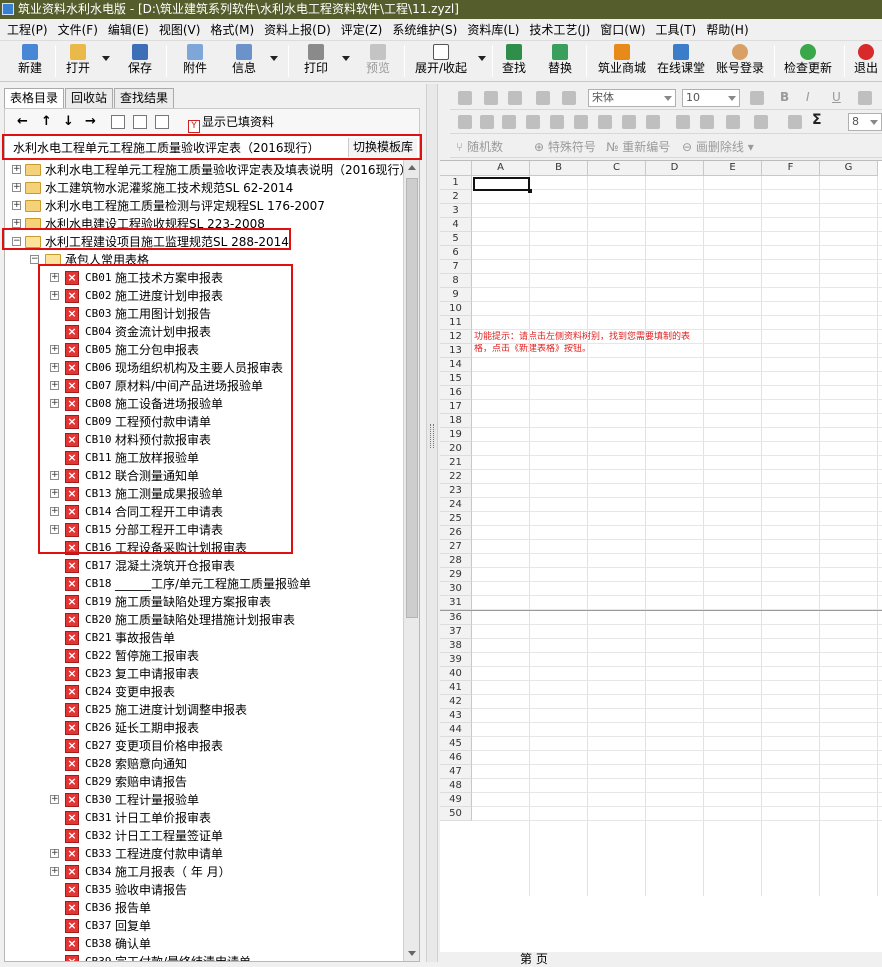 The width and height of the screenshot is (882, 967). Describe the element at coordinates (456, 674) in the screenshot. I see `row-header: 40` at that location.